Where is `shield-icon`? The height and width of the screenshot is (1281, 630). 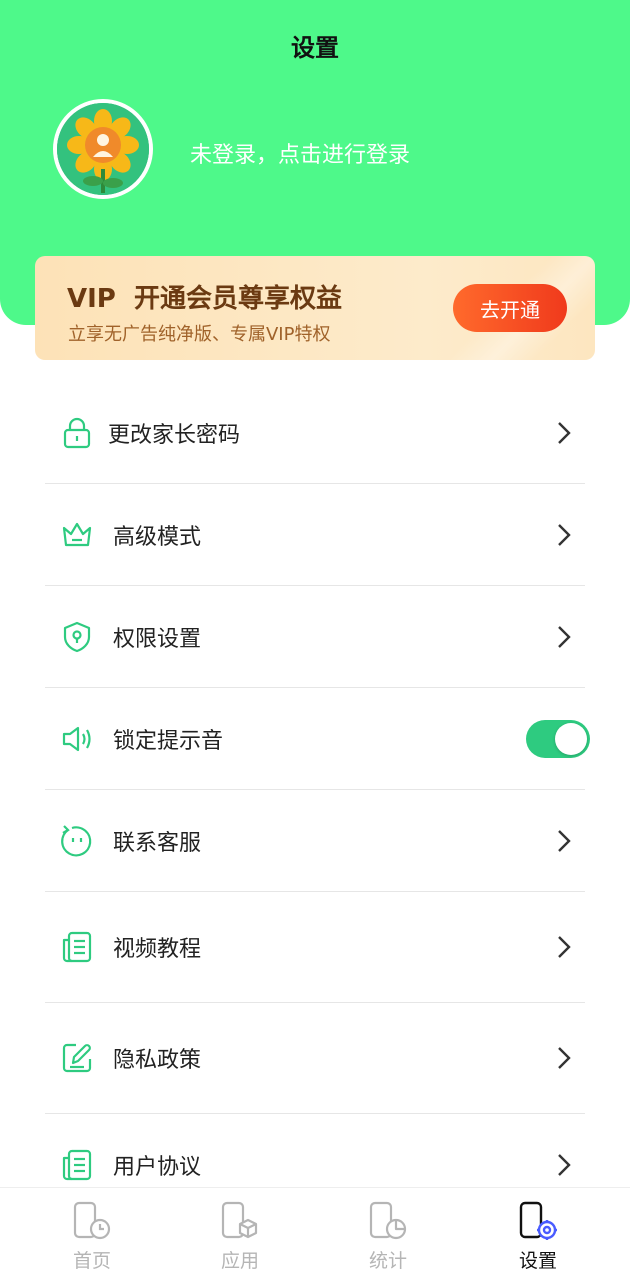 shield-icon is located at coordinates (77, 636).